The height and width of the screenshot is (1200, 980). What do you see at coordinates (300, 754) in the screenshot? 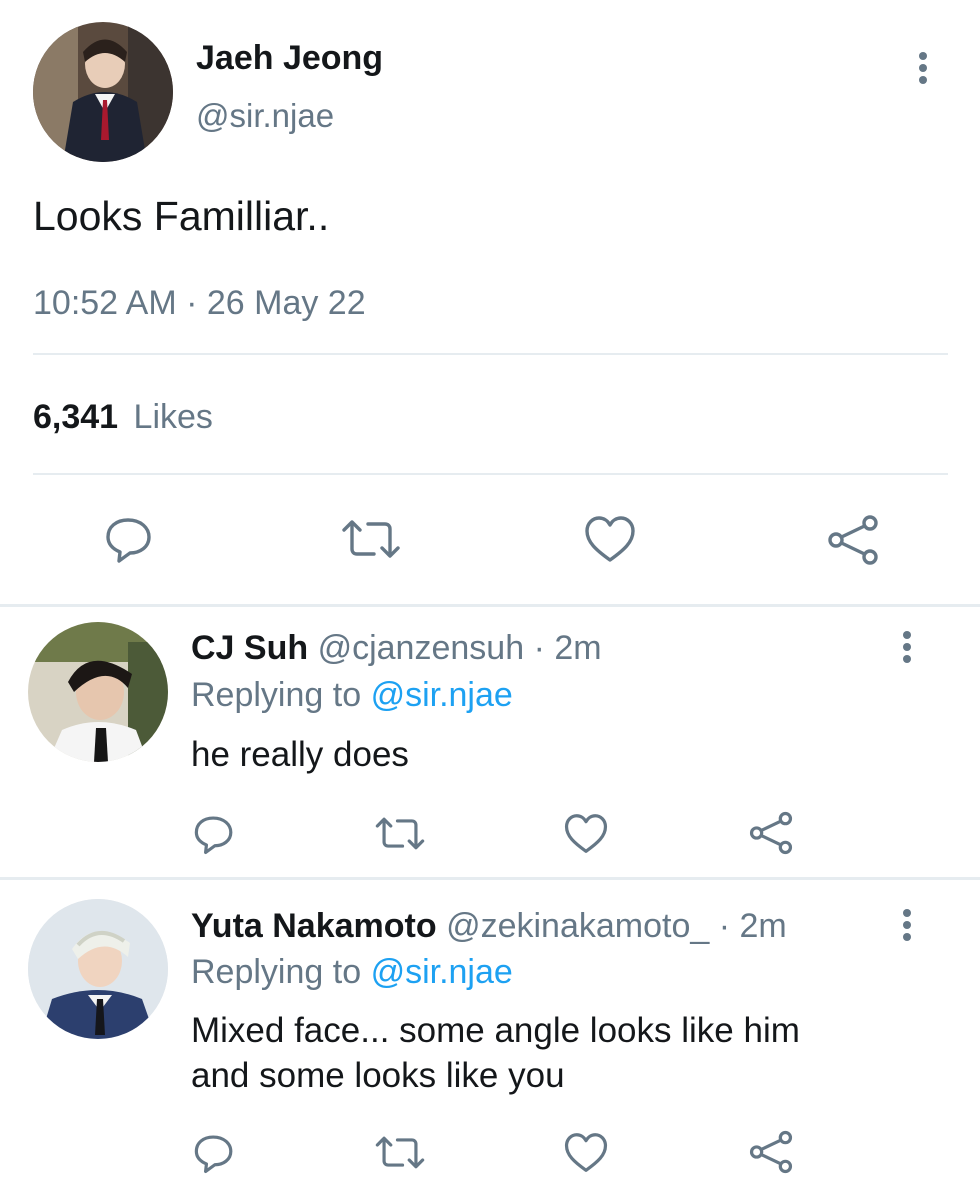
I see `reply-text: he really does` at bounding box center [300, 754].